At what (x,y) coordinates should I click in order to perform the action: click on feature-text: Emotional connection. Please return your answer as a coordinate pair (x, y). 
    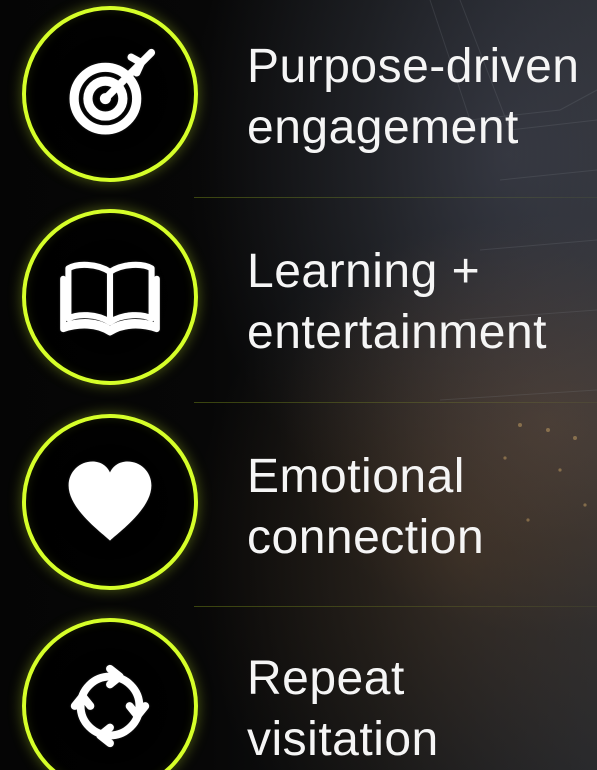
    Looking at the image, I should click on (365, 507).